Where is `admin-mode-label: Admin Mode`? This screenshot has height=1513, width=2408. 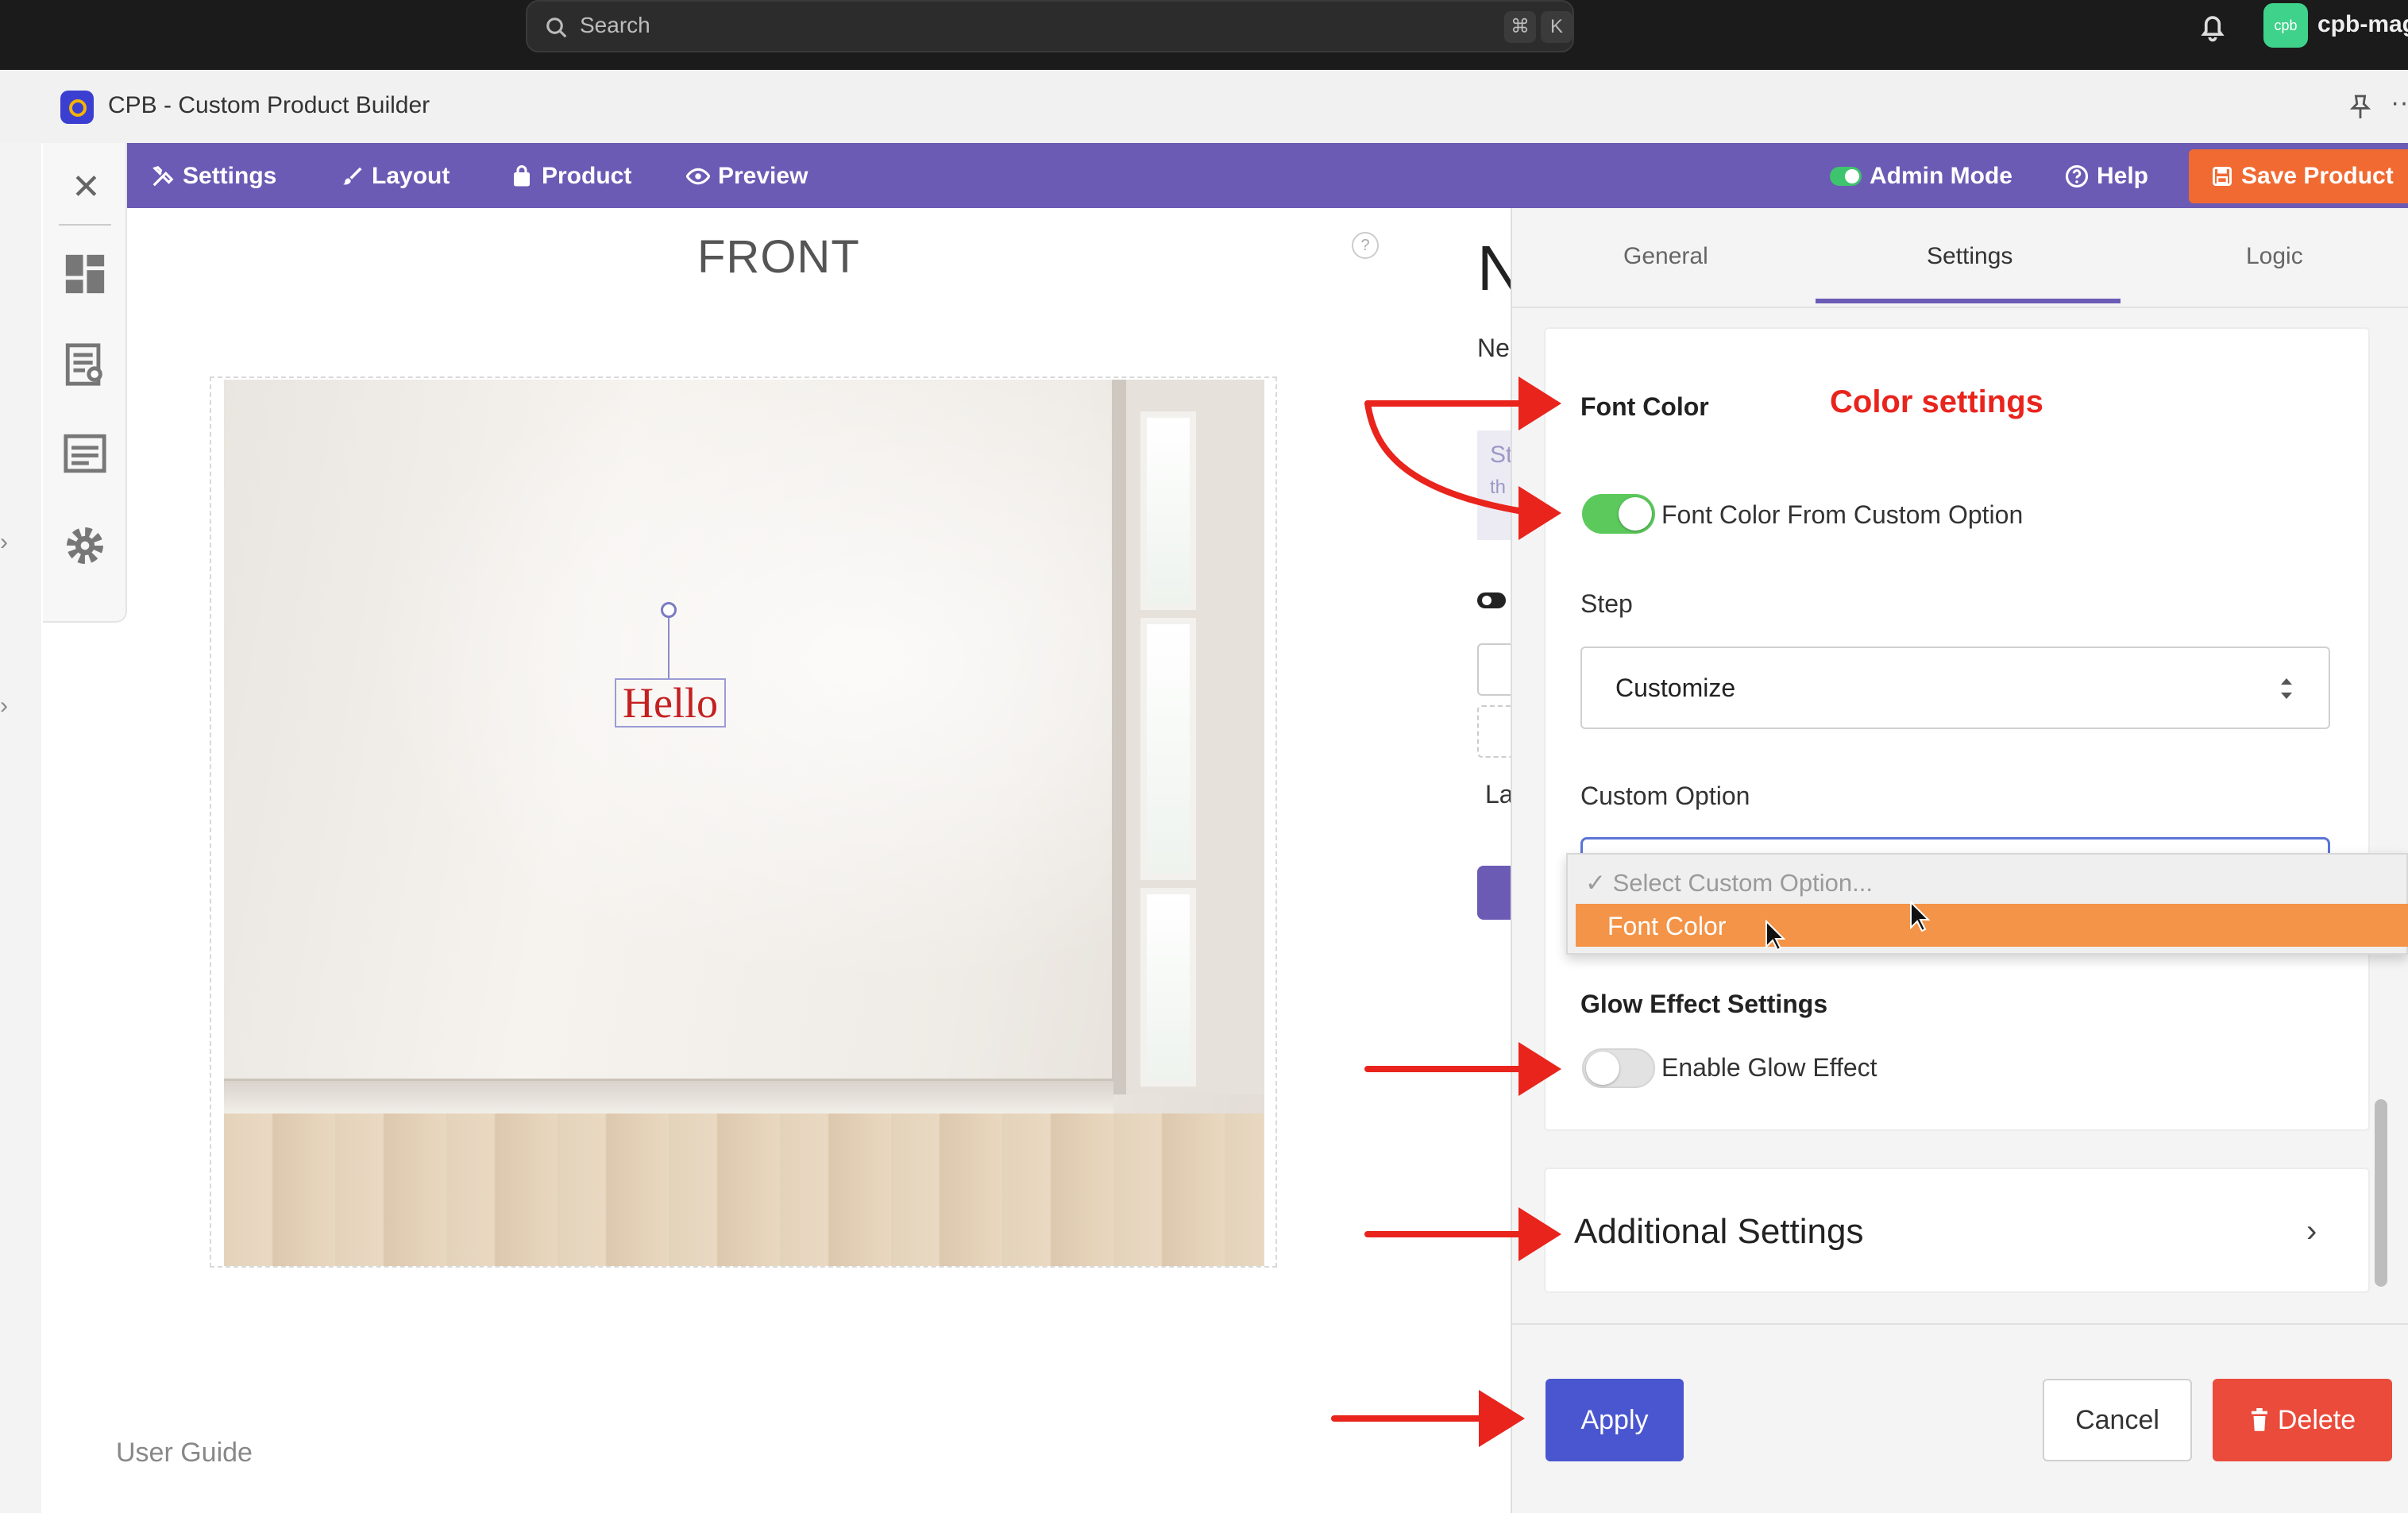 admin-mode-label: Admin Mode is located at coordinates (1941, 176).